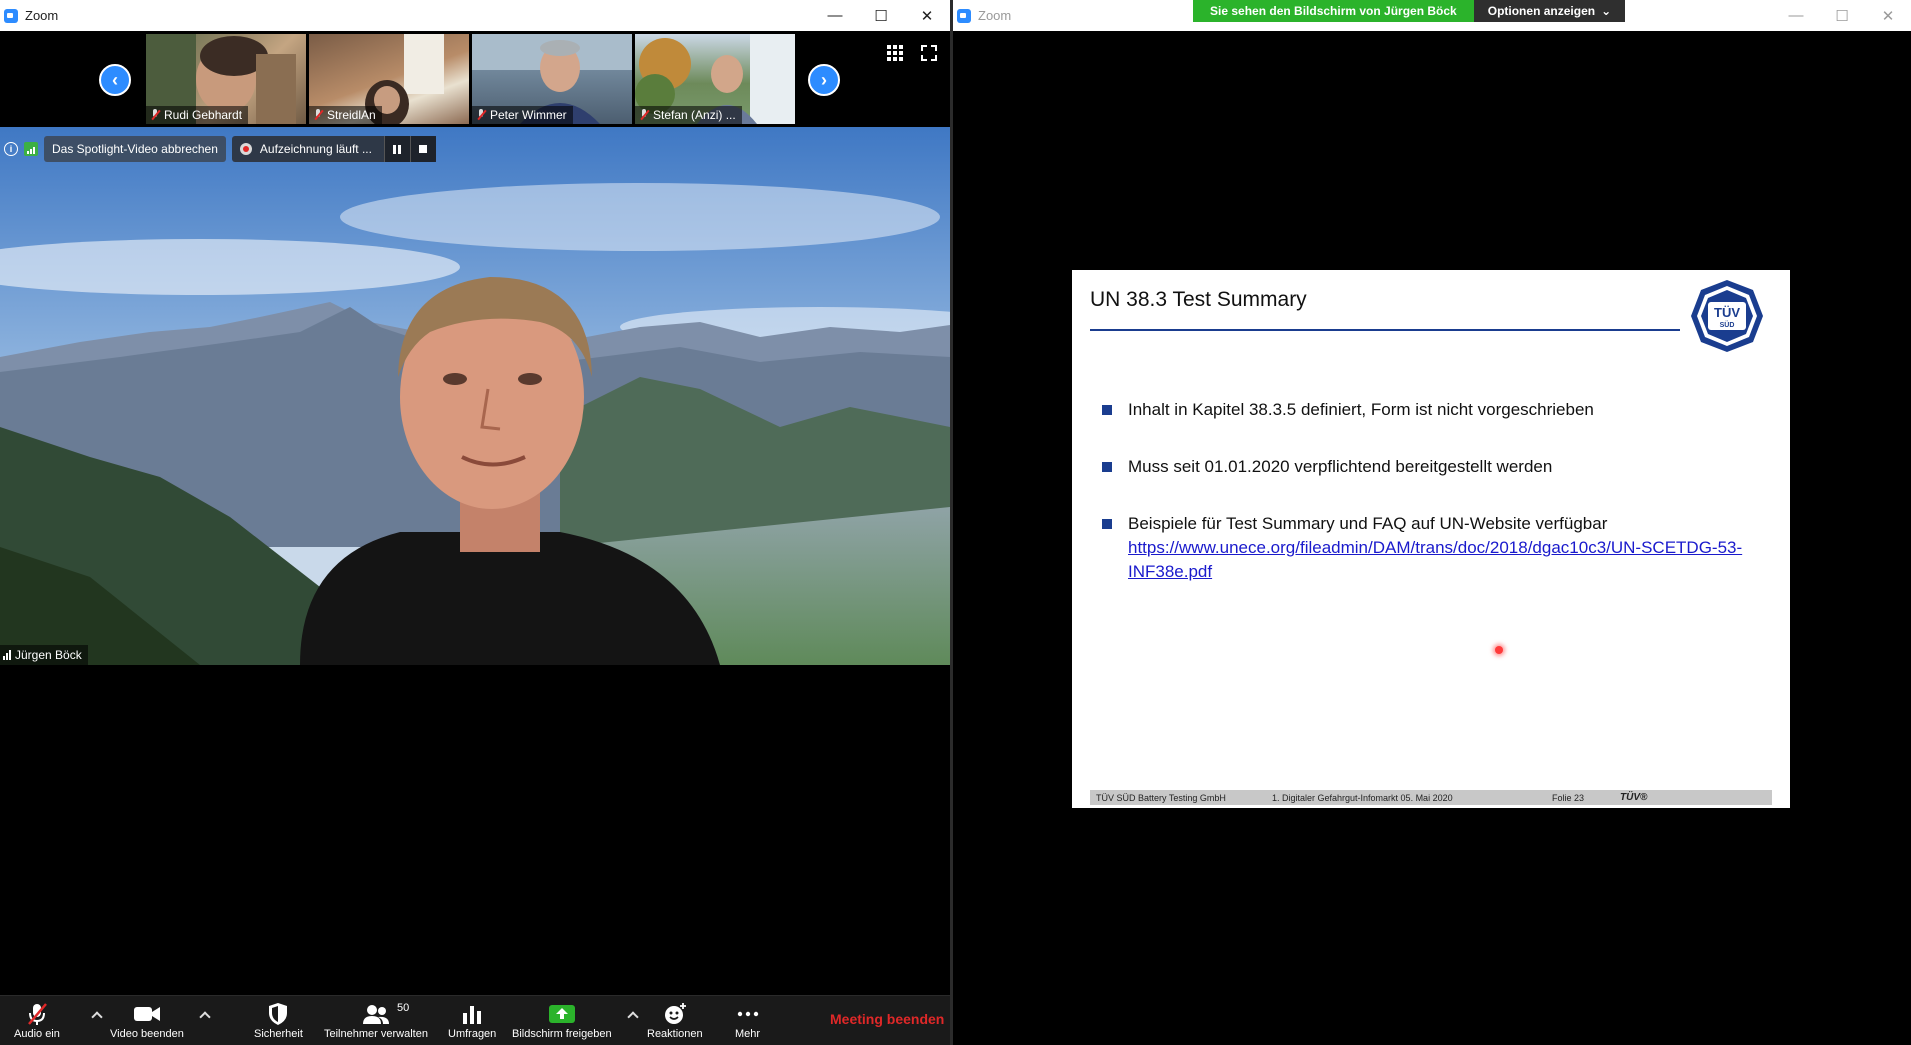 The width and height of the screenshot is (1911, 1045). I want to click on tuv-sud-logo-icon: TÜV SÜD, so click(1727, 316).